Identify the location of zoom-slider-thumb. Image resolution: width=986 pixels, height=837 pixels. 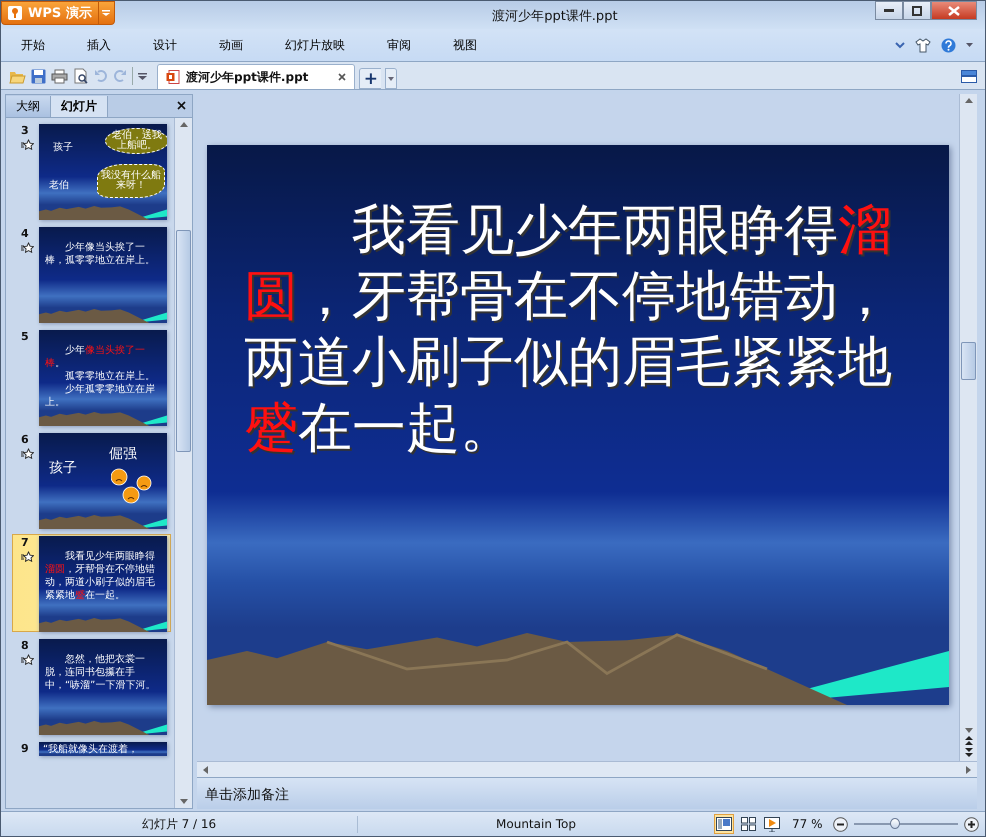
(895, 823).